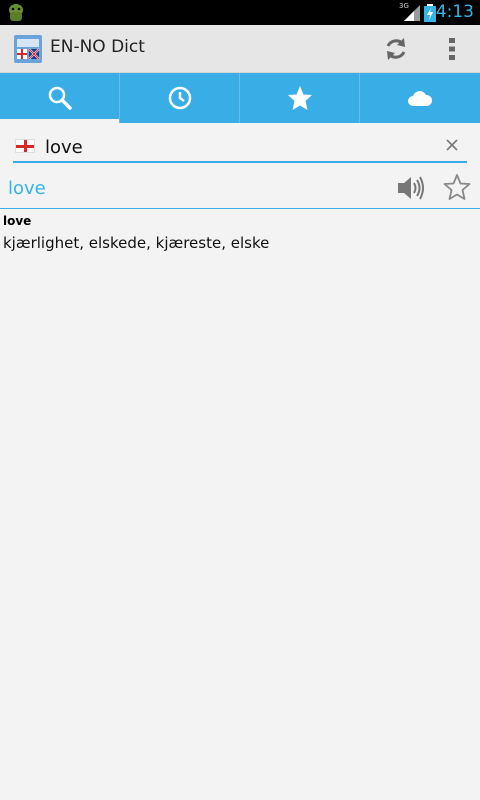 Image resolution: width=480 pixels, height=800 pixels. I want to click on definition-text: kjærlighet, elskede, kjæreste, elske, so click(136, 243).